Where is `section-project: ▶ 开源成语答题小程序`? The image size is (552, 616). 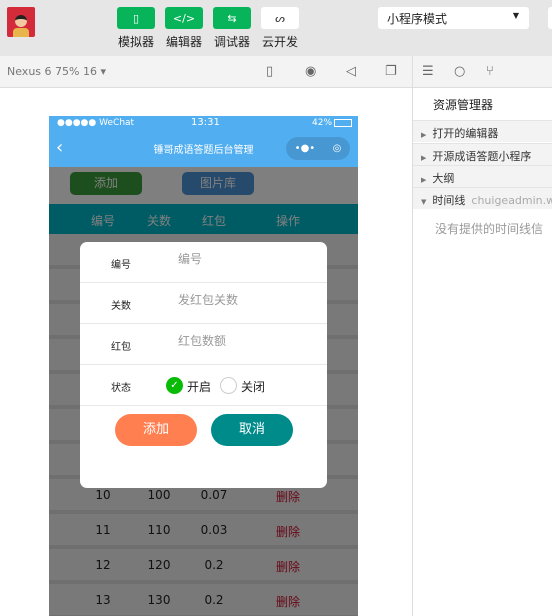 section-project: ▶ 开源成语答题小程序 is located at coordinates (482, 154).